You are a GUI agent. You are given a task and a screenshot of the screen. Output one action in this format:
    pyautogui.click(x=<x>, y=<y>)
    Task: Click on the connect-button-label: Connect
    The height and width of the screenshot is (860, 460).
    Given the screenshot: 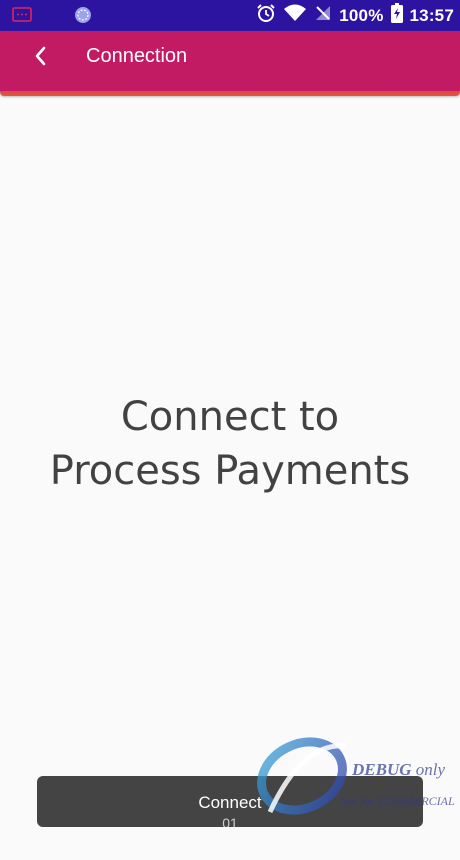 What is the action you would take?
    pyautogui.click(x=230, y=802)
    